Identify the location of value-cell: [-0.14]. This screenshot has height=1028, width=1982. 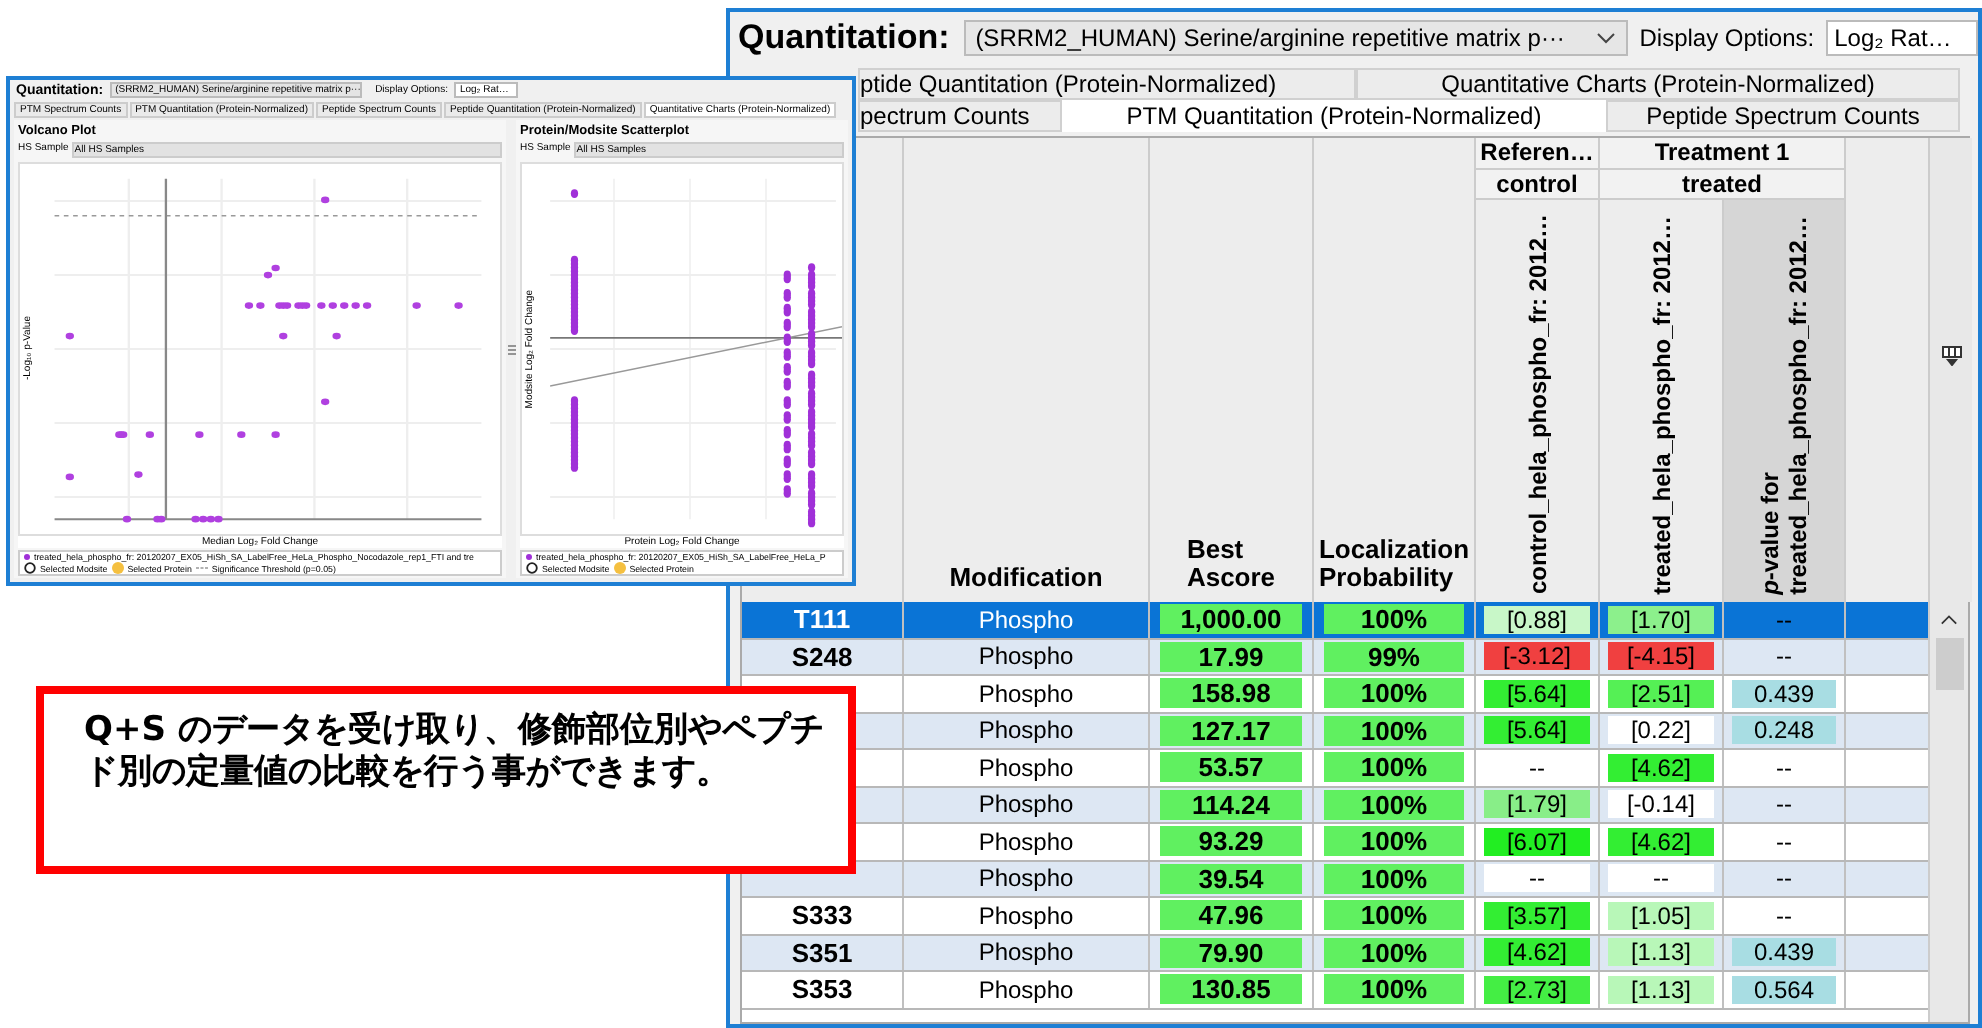
(1661, 804).